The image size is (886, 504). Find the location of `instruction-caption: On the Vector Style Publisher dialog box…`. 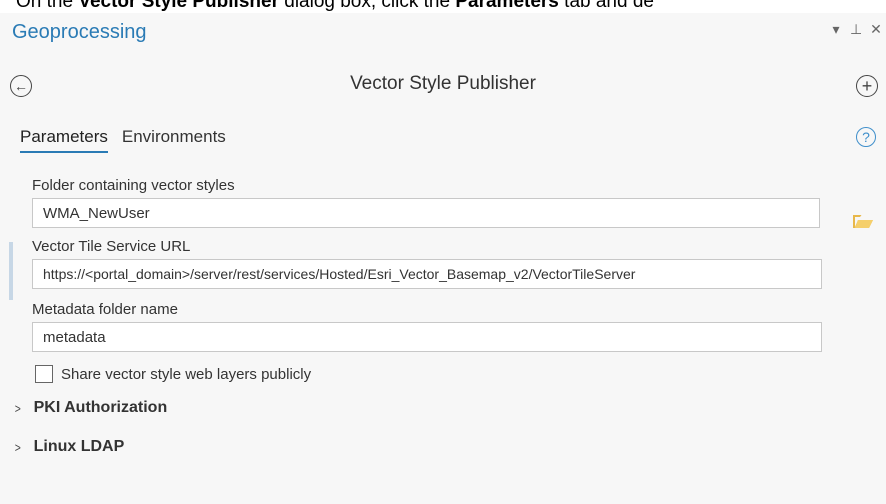

instruction-caption: On the Vector Style Publisher dialog box… is located at coordinates (443, 6).